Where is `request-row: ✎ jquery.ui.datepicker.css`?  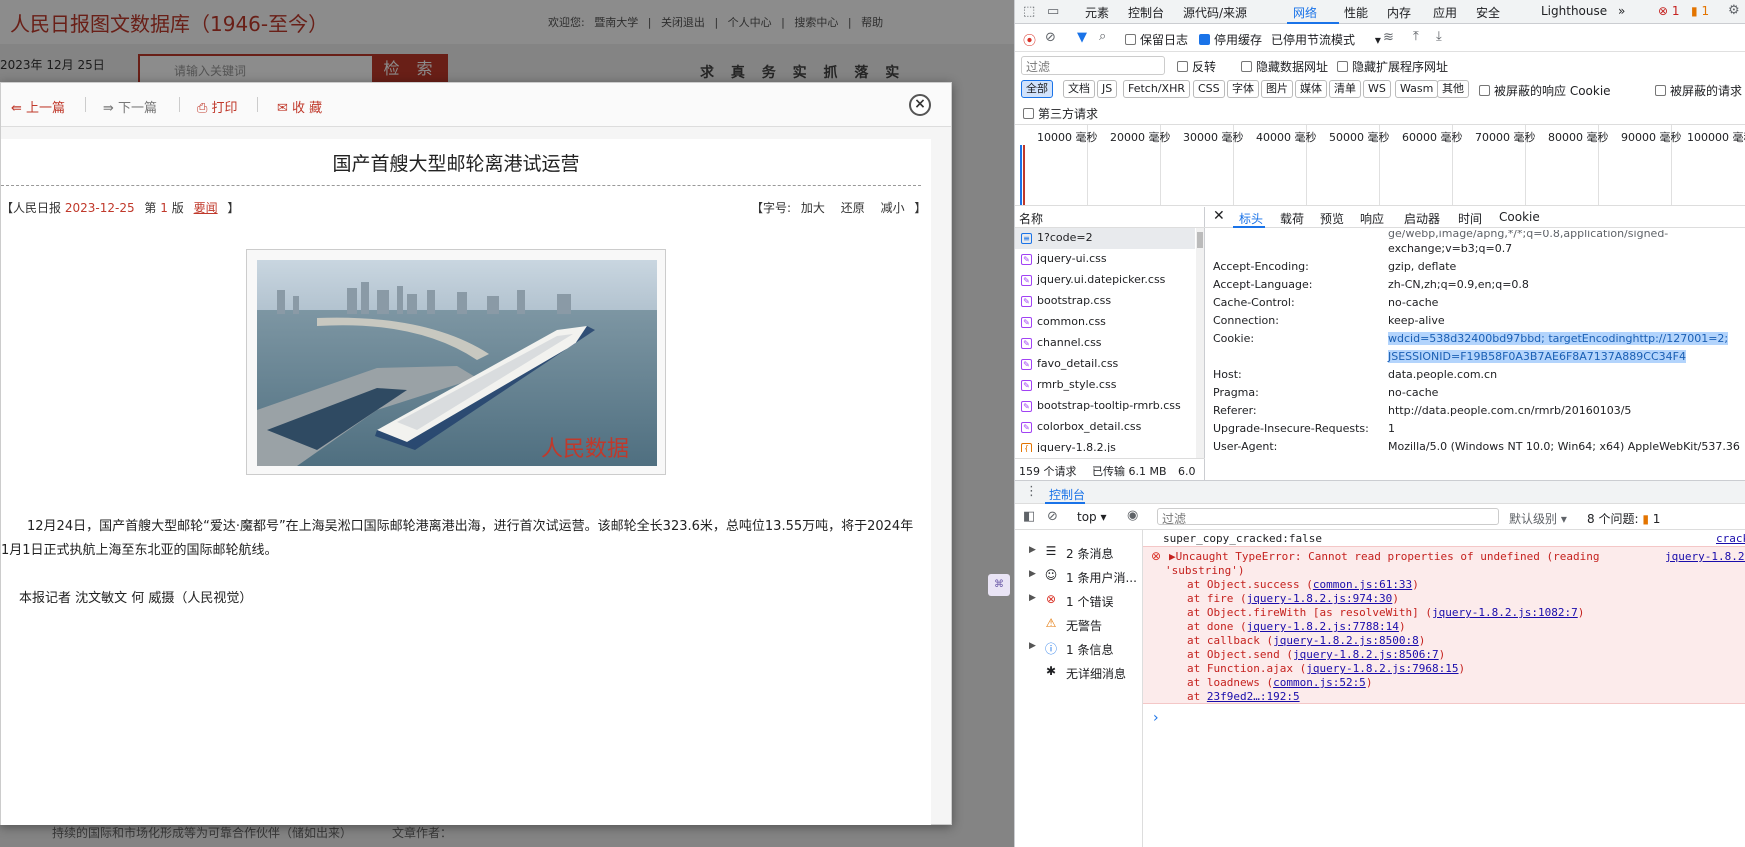
request-row: ✎ jquery.ui.datepicker.css is located at coordinates (1105, 280).